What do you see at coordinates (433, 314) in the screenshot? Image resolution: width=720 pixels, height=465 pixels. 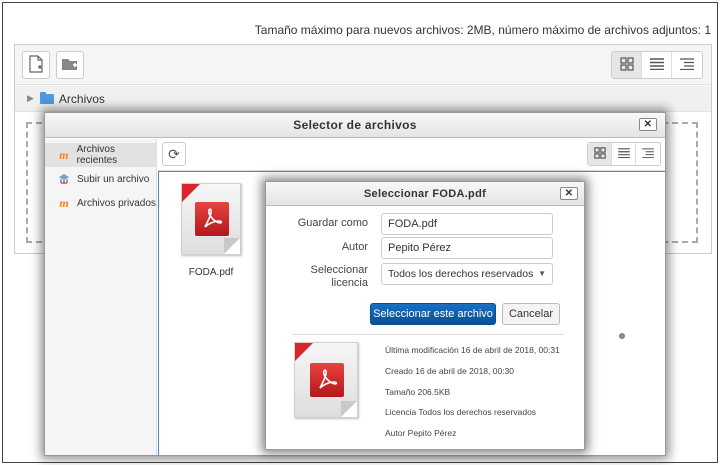 I see `select-this-file-button: Seleccionar este archivo` at bounding box center [433, 314].